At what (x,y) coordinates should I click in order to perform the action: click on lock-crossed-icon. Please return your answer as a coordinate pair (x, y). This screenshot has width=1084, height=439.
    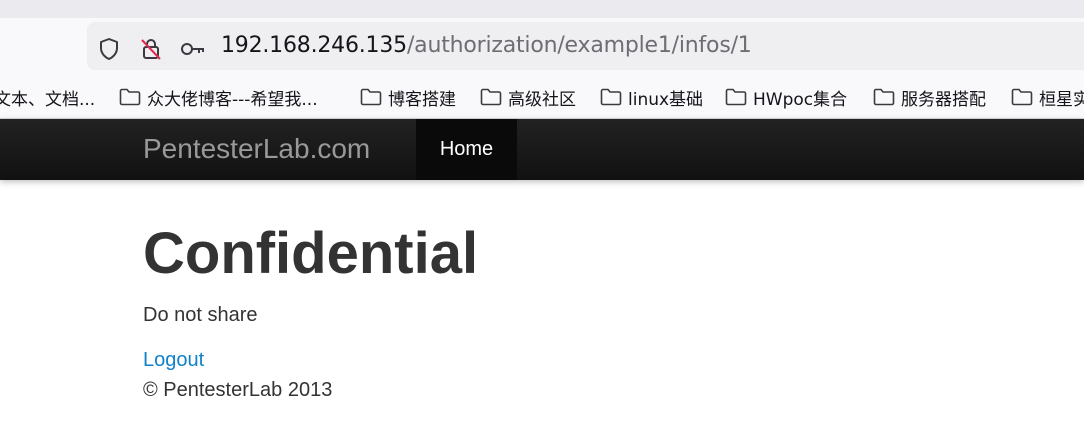
    Looking at the image, I should click on (151, 49).